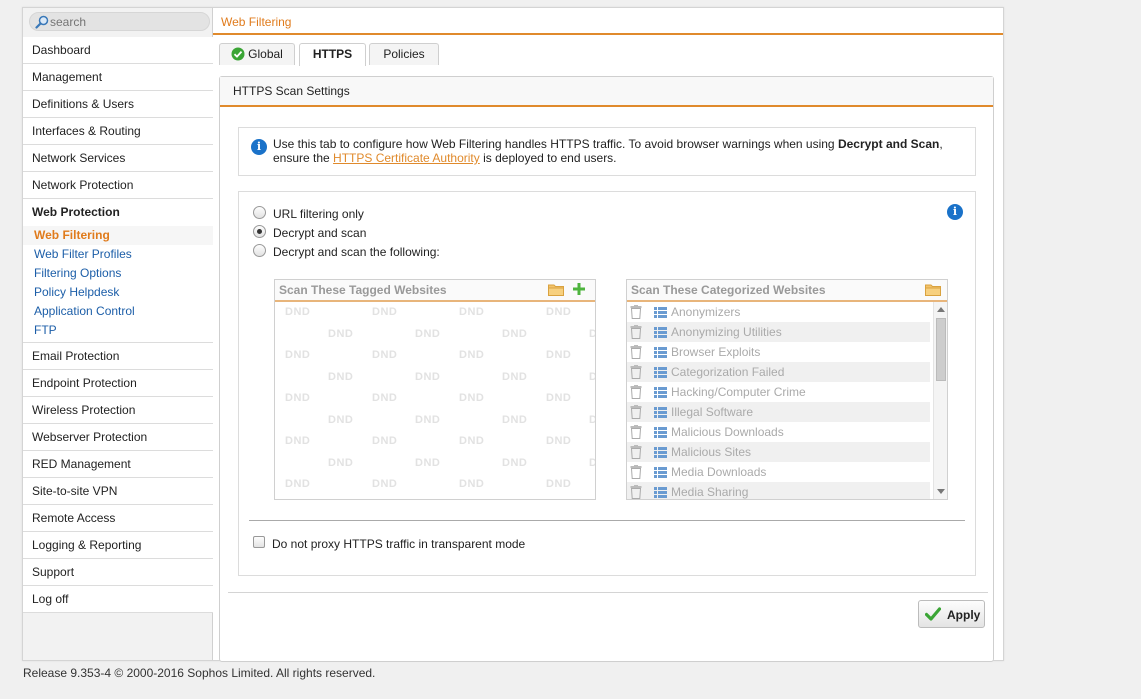  What do you see at coordinates (118, 491) in the screenshot?
I see `sidebar-item-site-to-site-vpn: Site-to-site VPN` at bounding box center [118, 491].